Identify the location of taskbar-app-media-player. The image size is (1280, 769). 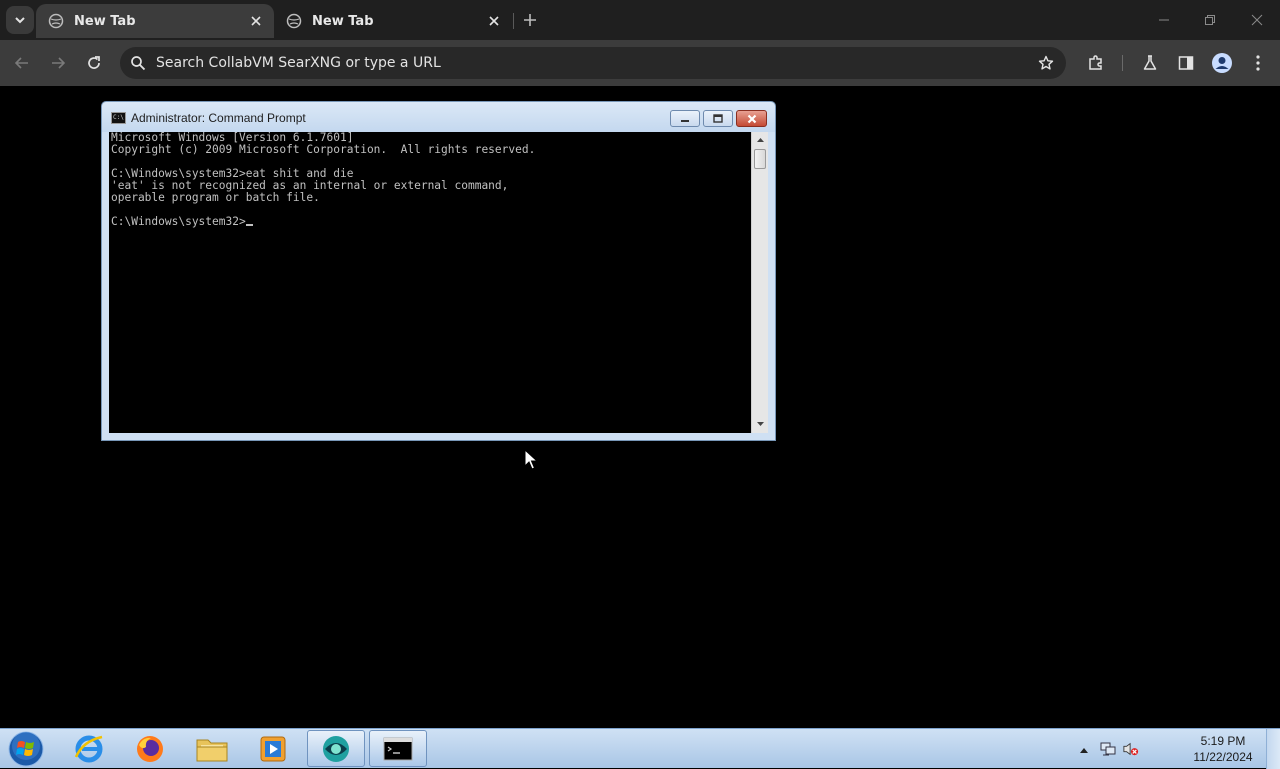
(273, 748).